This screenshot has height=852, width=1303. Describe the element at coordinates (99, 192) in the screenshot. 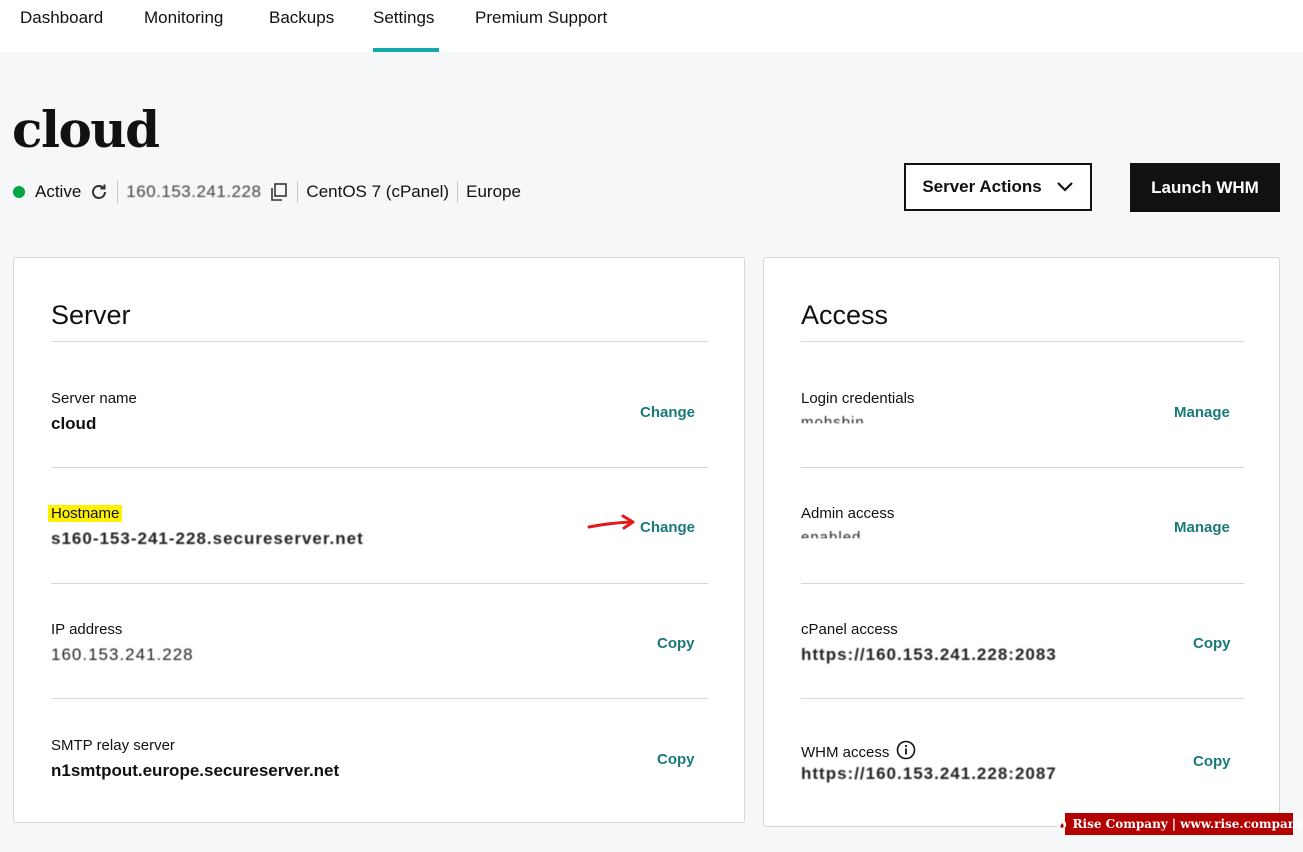

I see `refresh-icon` at that location.